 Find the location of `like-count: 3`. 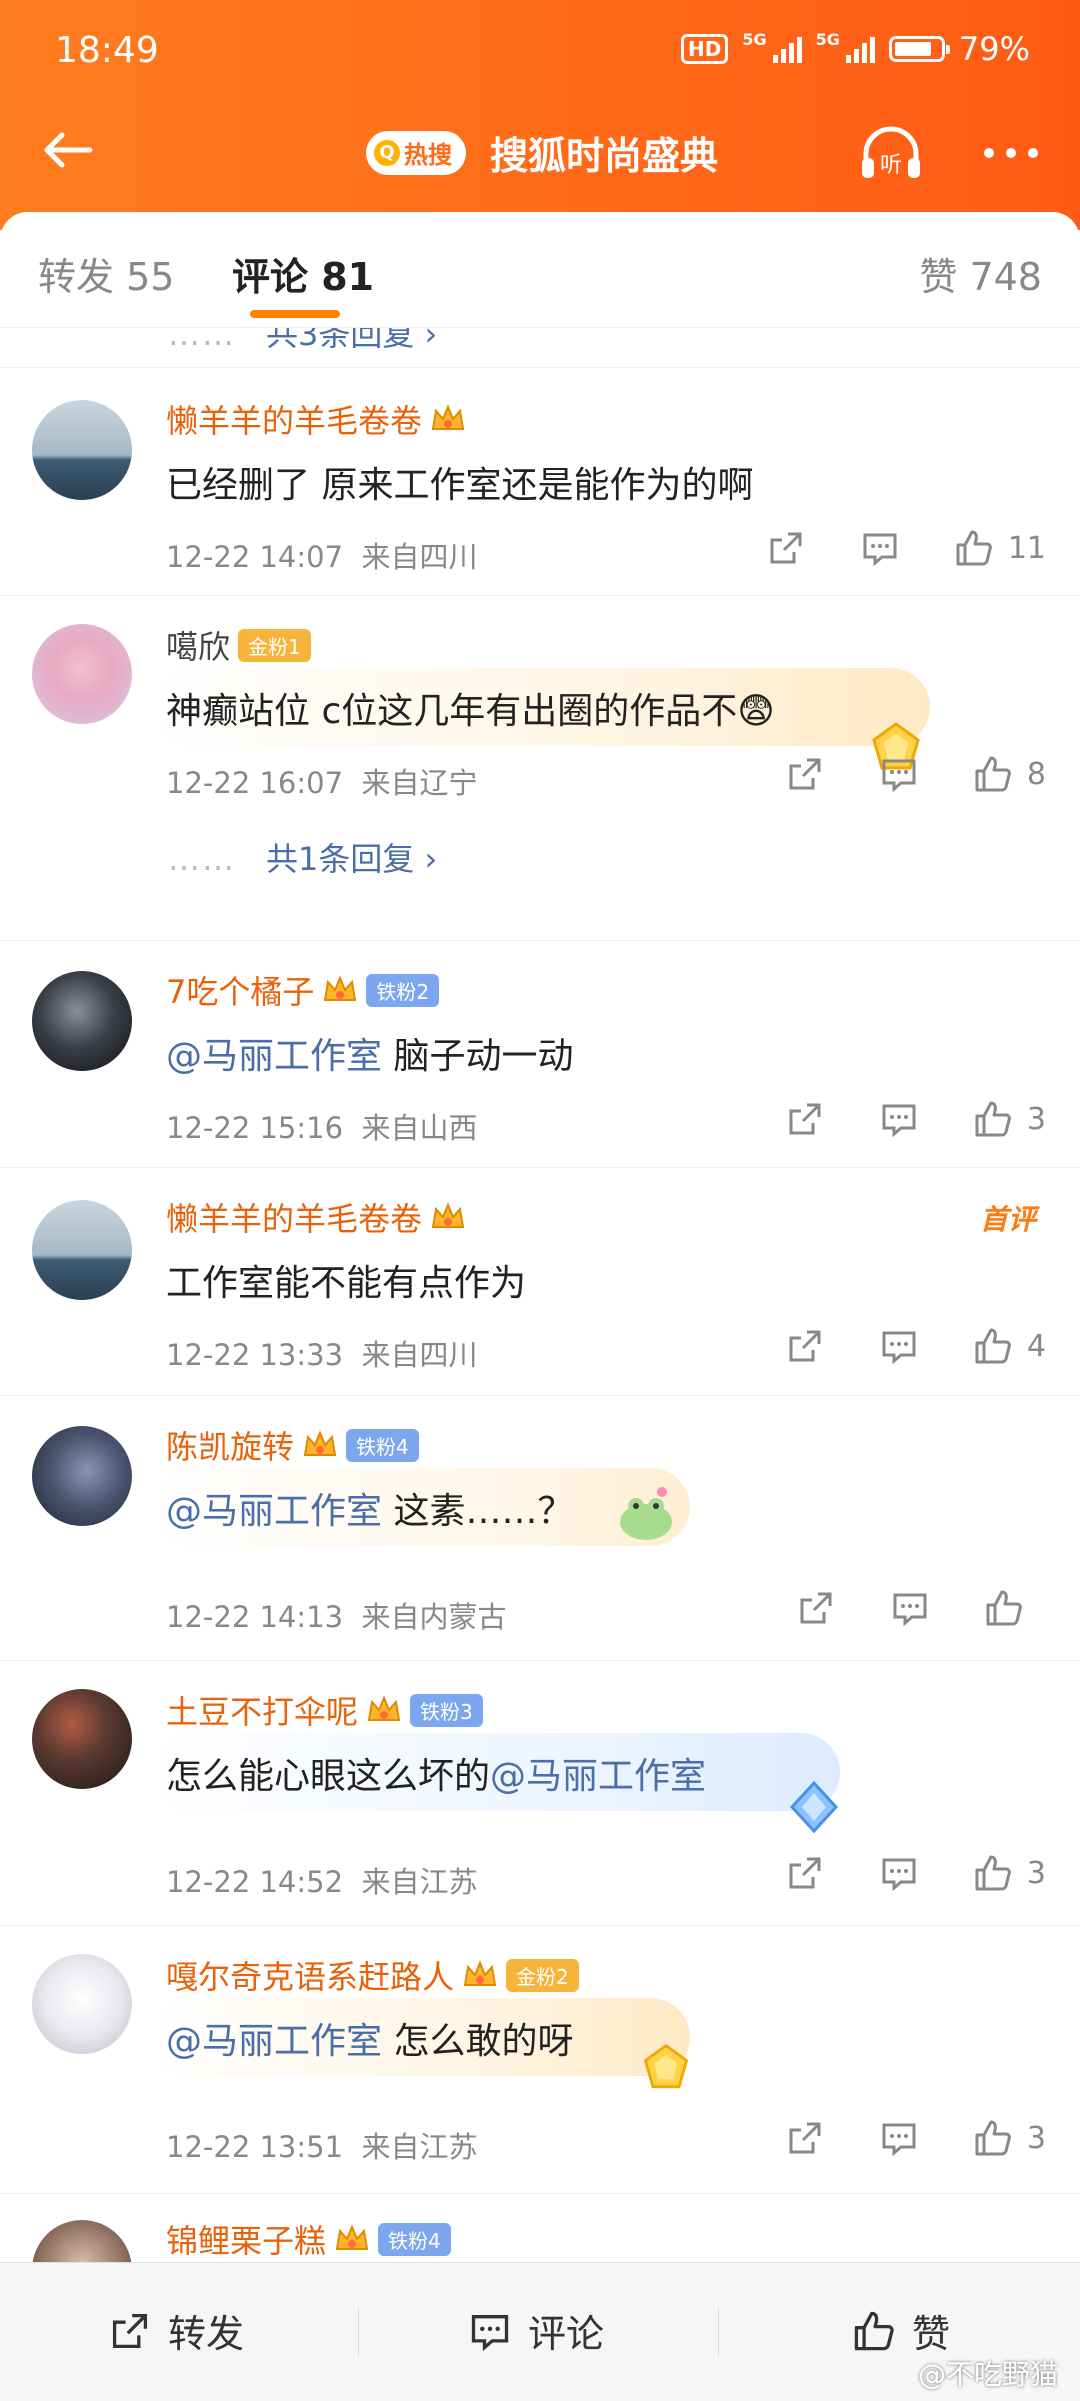

like-count: 3 is located at coordinates (1036, 2138).